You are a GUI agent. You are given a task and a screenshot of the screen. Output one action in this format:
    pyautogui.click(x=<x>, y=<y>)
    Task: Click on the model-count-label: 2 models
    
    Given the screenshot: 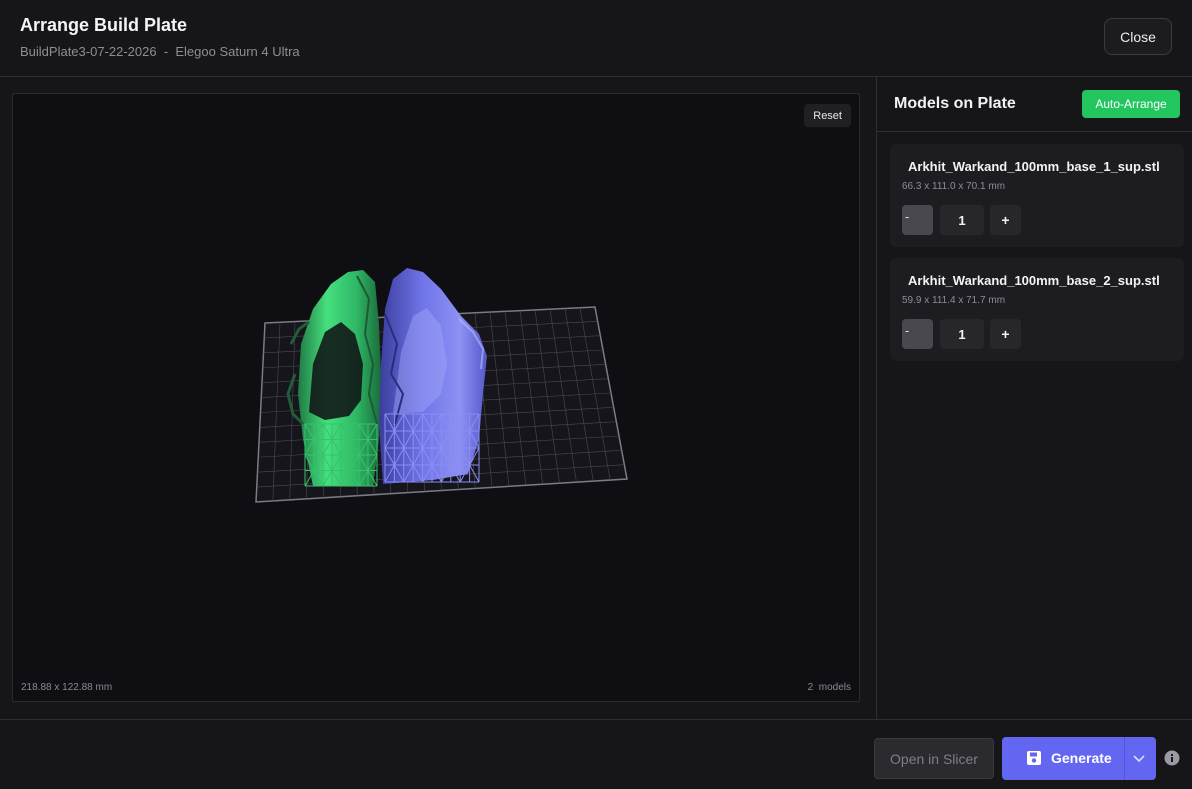 What is the action you would take?
    pyautogui.click(x=829, y=687)
    